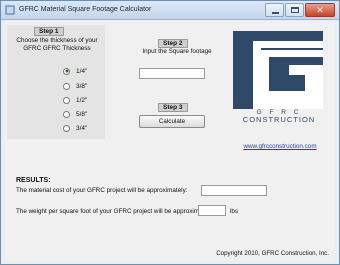 The height and width of the screenshot is (265, 340). What do you see at coordinates (49, 31) in the screenshot?
I see `step1-label: Step 1` at bounding box center [49, 31].